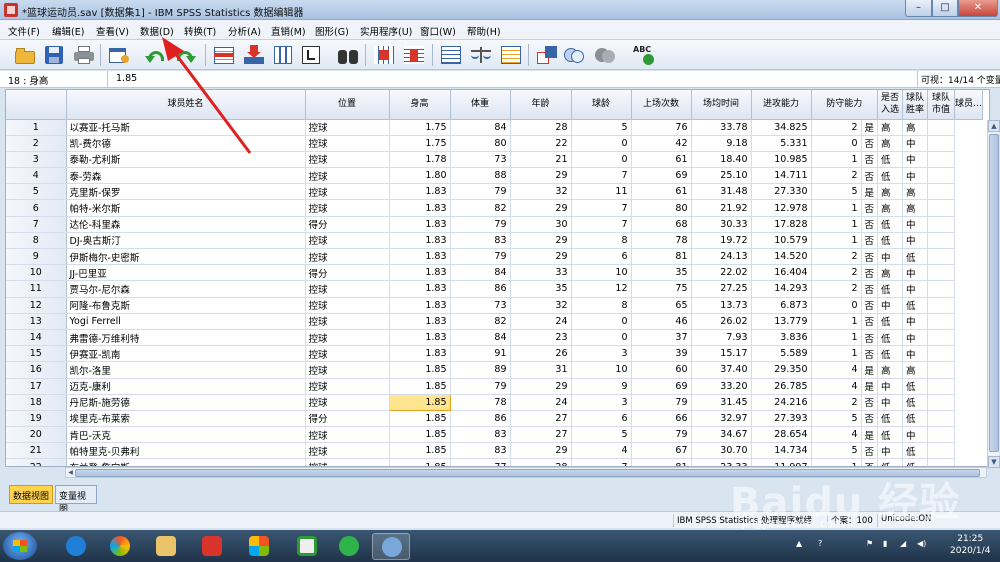 The width and height of the screenshot is (1000, 562). I want to click on data-cell: 19.72, so click(721, 241).